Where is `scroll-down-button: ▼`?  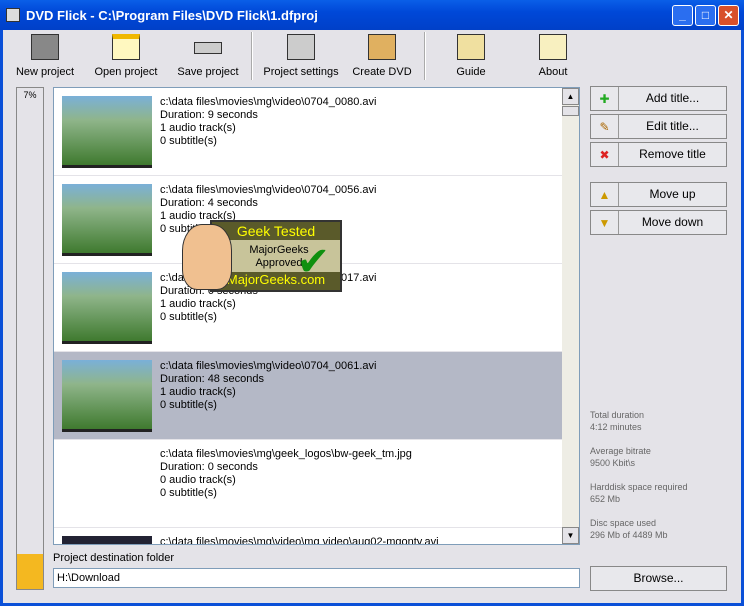
scroll-down-button: ▼ is located at coordinates (570, 535).